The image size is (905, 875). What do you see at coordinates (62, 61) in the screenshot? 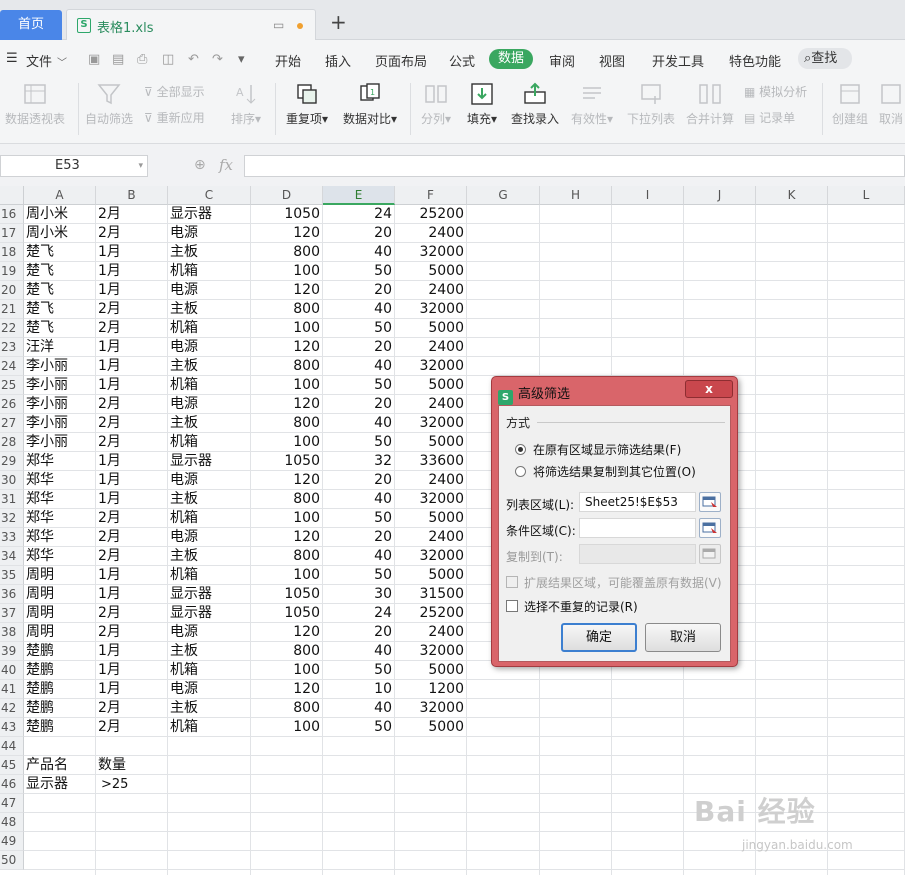
I see `chevron-down-icon: ﹀` at bounding box center [62, 61].